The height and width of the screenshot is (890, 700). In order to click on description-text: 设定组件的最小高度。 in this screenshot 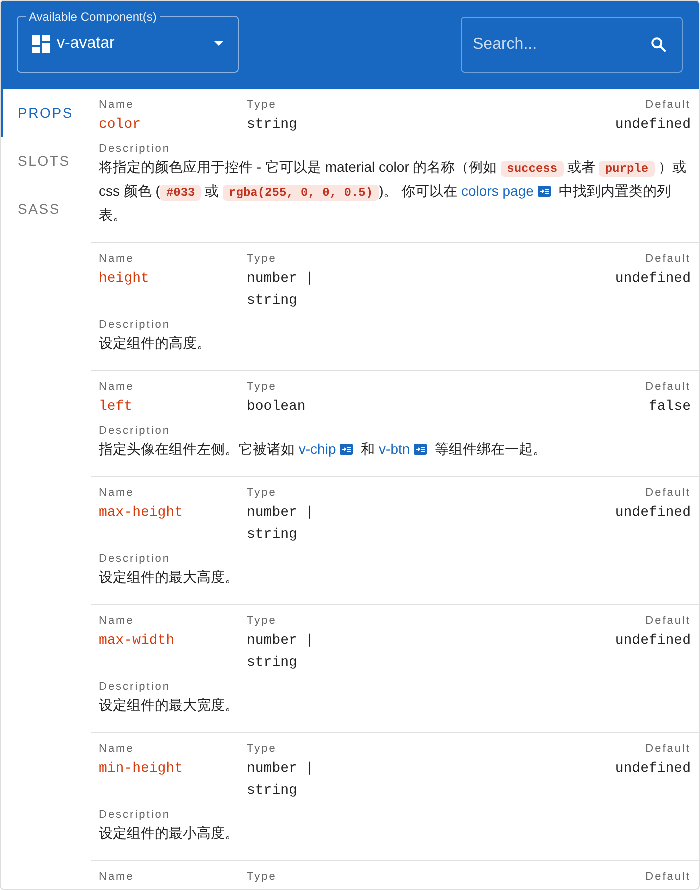, I will do `click(169, 833)`.